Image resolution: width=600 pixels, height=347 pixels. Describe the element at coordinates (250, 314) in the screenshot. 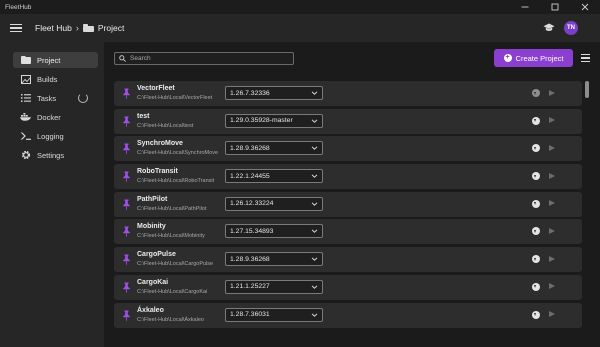

I see `version-value: 1.28.7.36031` at that location.